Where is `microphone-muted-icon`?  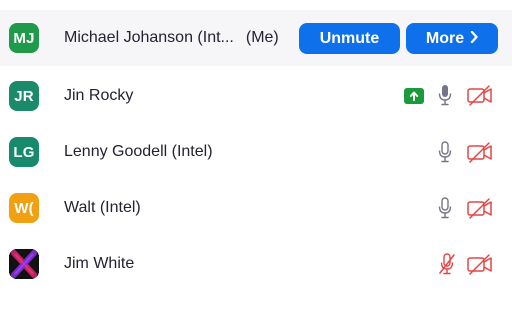 microphone-muted-icon is located at coordinates (447, 264).